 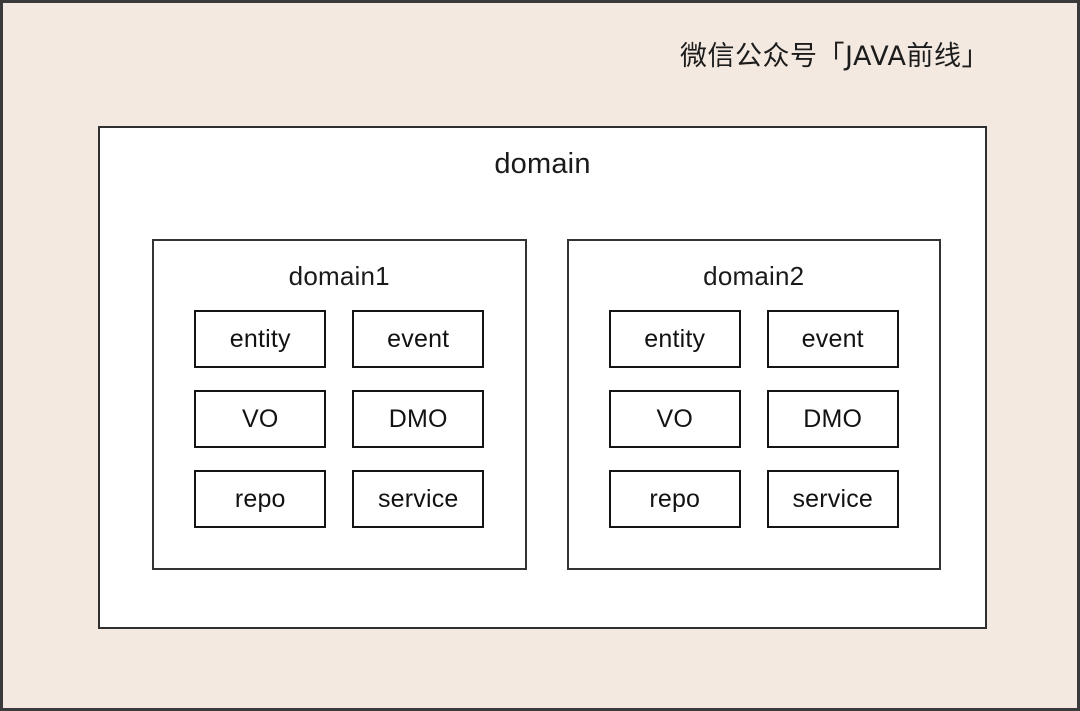 I want to click on subdomain-label: domain1, so click(x=339, y=276).